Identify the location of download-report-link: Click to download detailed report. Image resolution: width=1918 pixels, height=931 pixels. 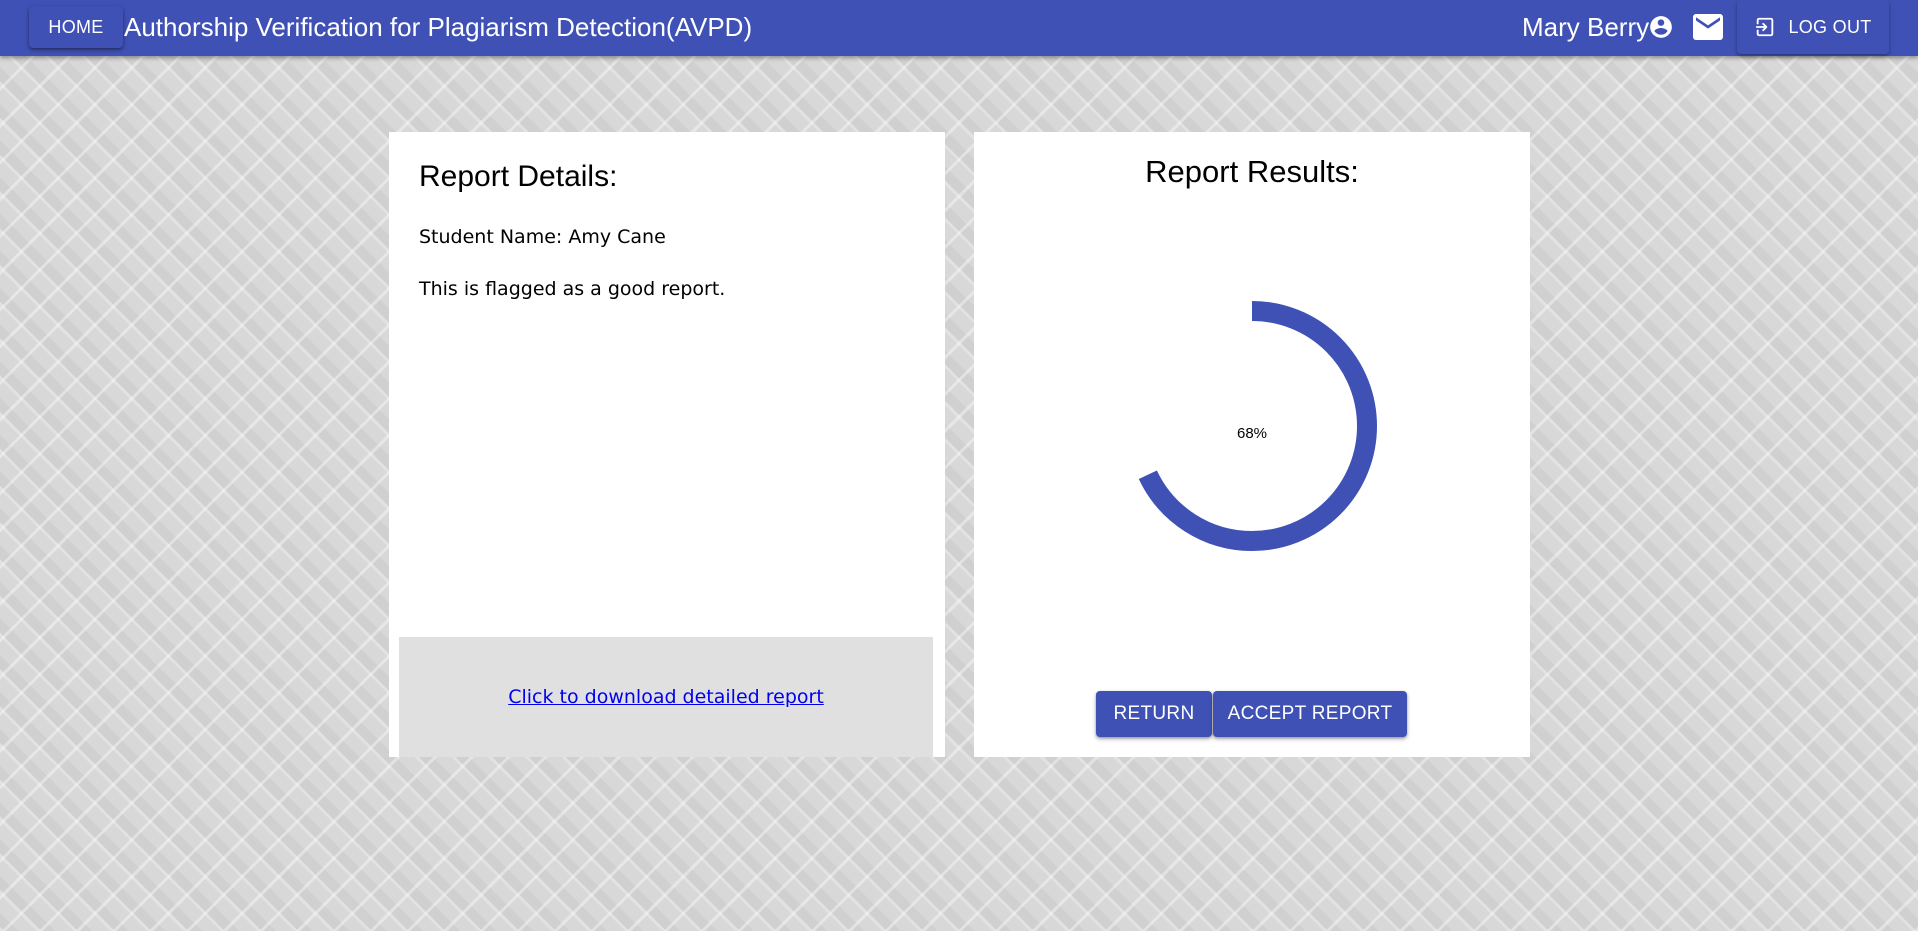
(666, 697).